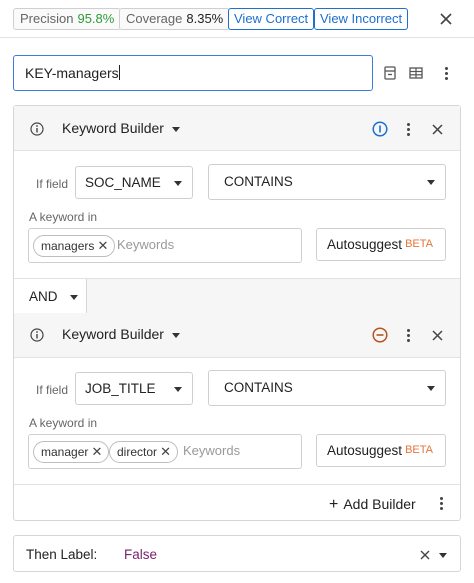  I want to click on add-builder-button: + Add Builder, so click(372, 505).